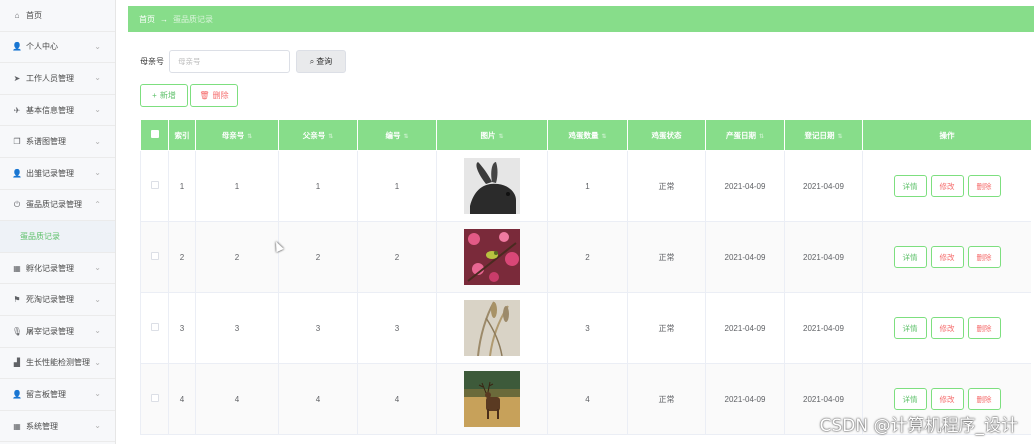 This screenshot has width=1034, height=444. I want to click on sidebar-item-basic-info: ✈ 基本信息管理 ⌄, so click(57, 111).